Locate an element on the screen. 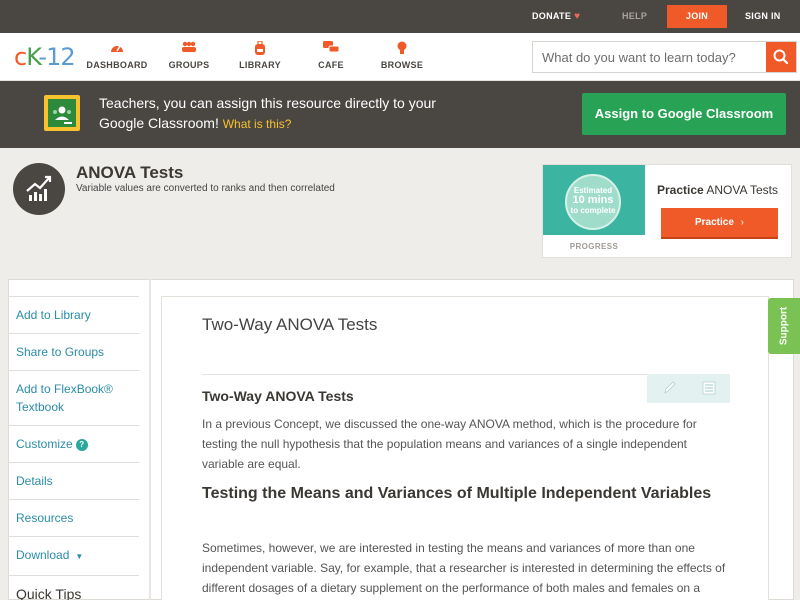  estimate-line-3: to complete is located at coordinates (593, 210).